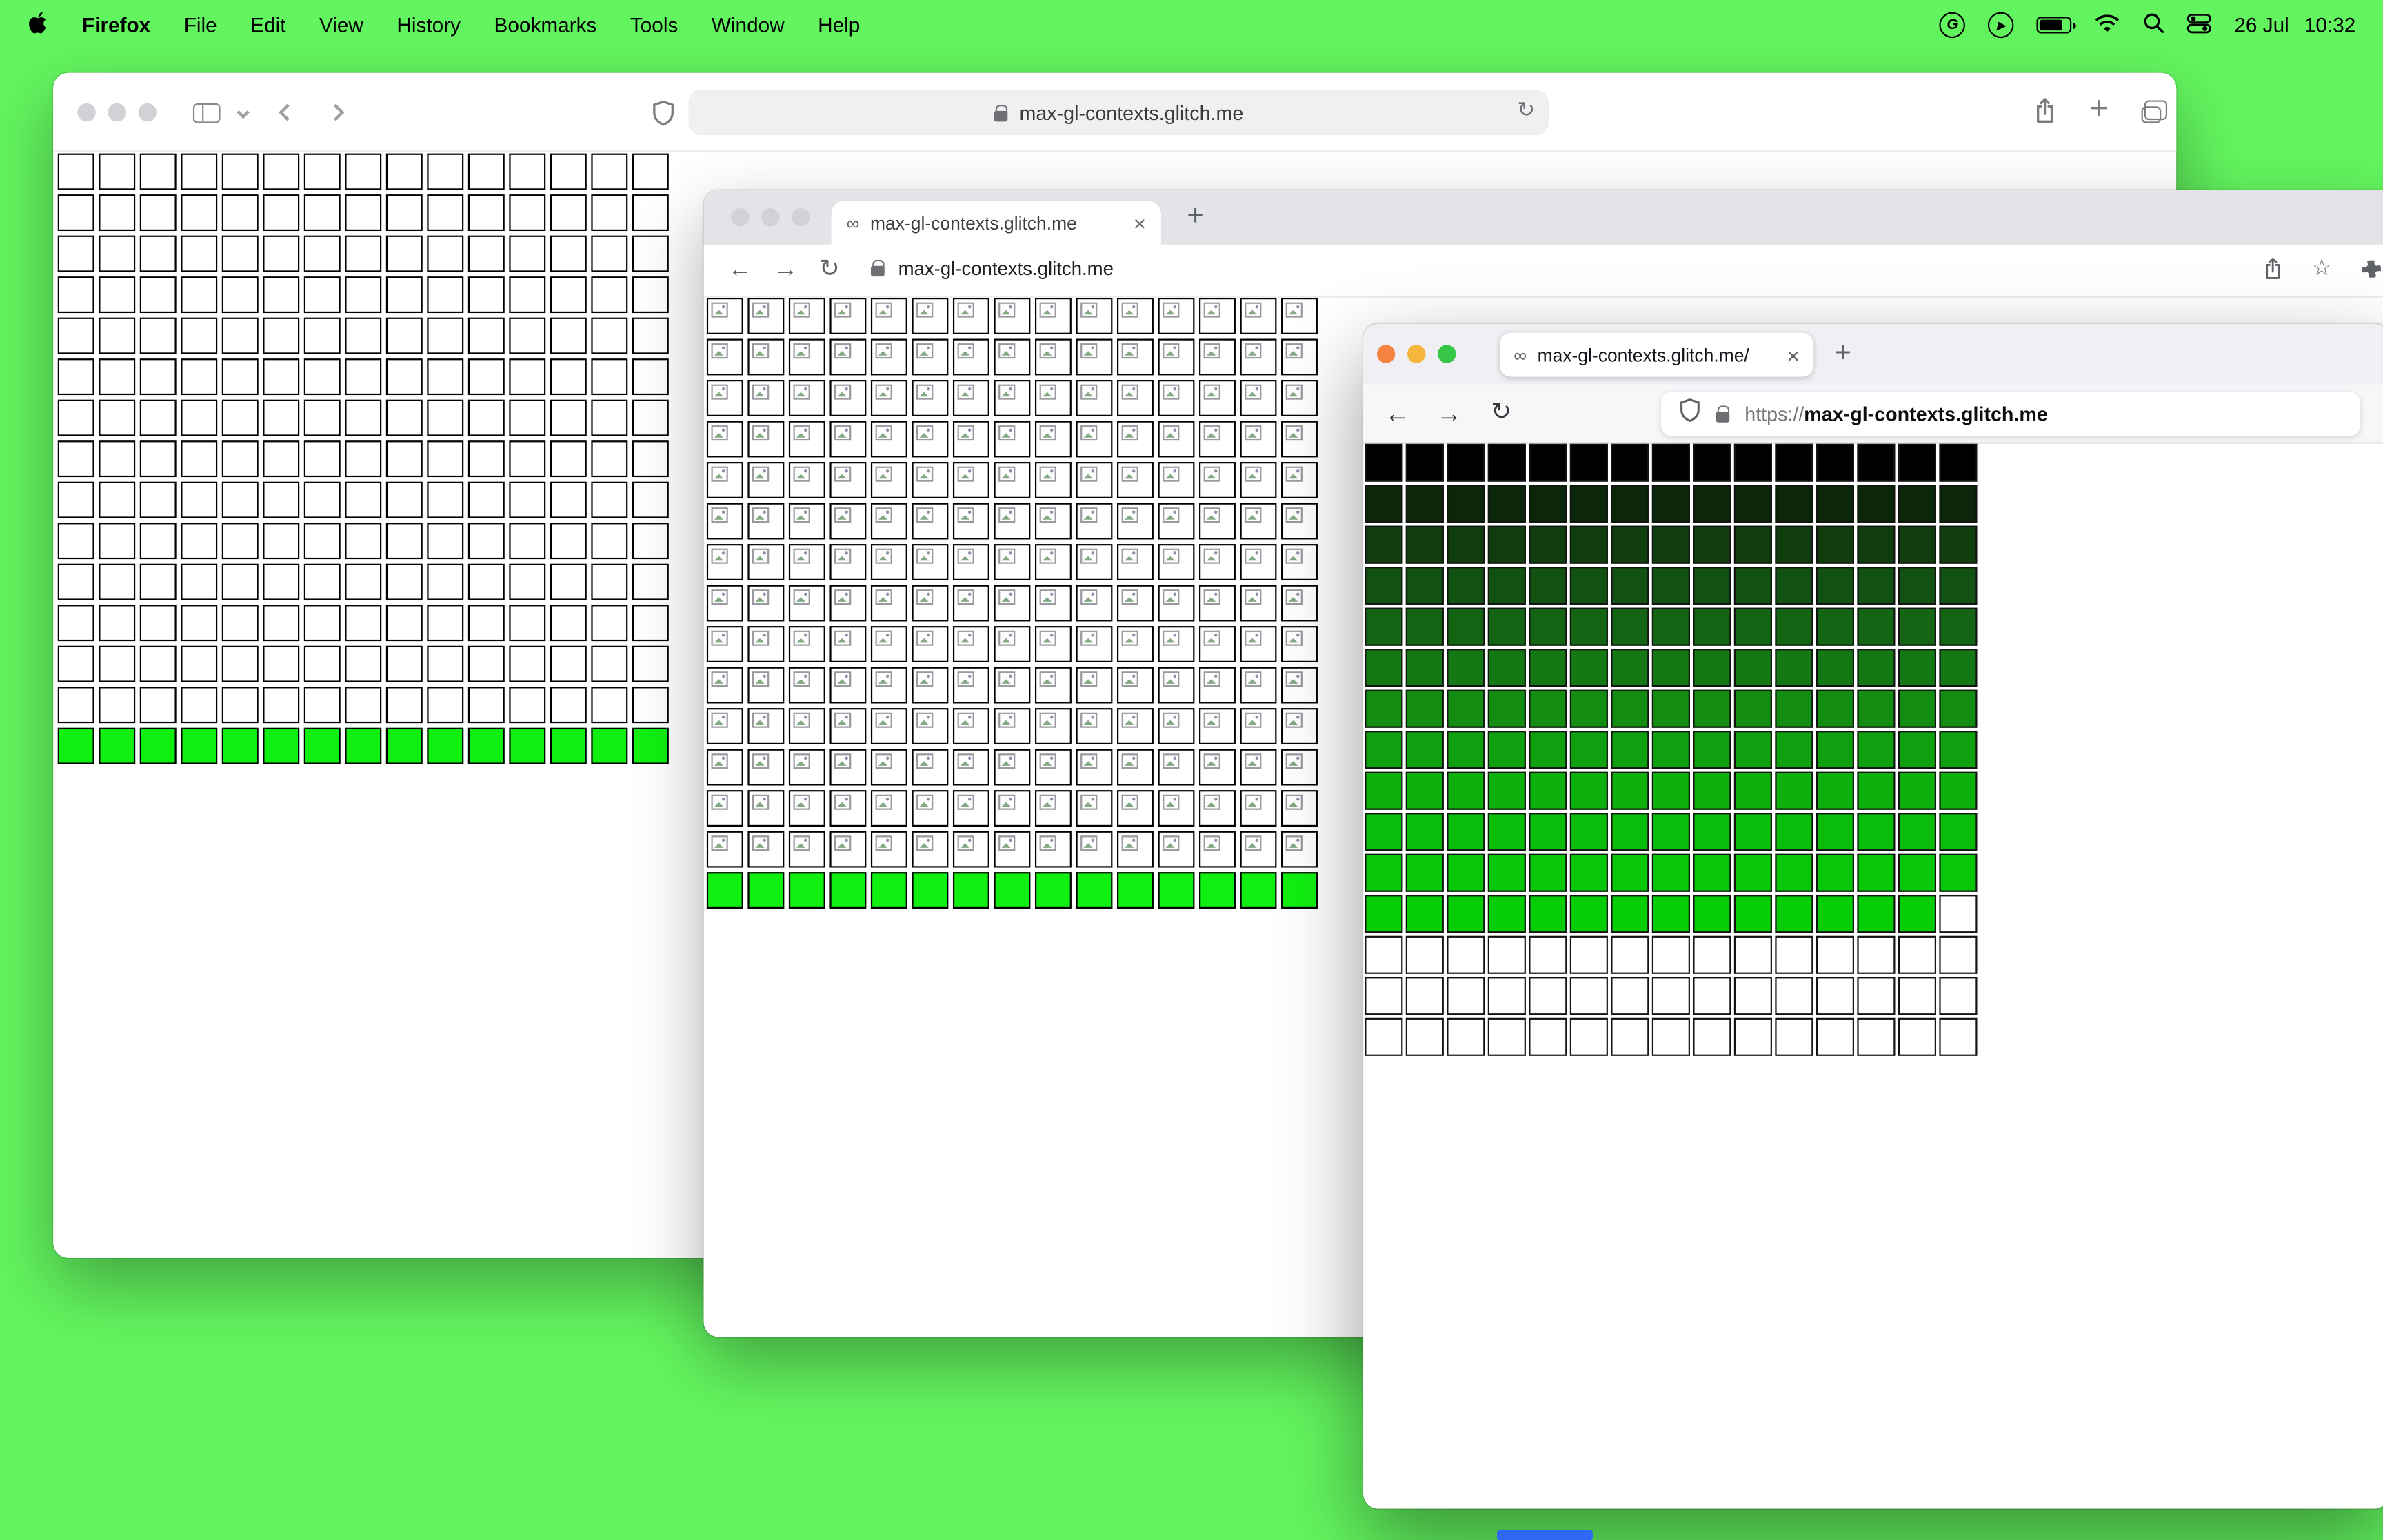 The width and height of the screenshot is (2383, 1540). I want to click on menu-tools: Tools, so click(654, 26).